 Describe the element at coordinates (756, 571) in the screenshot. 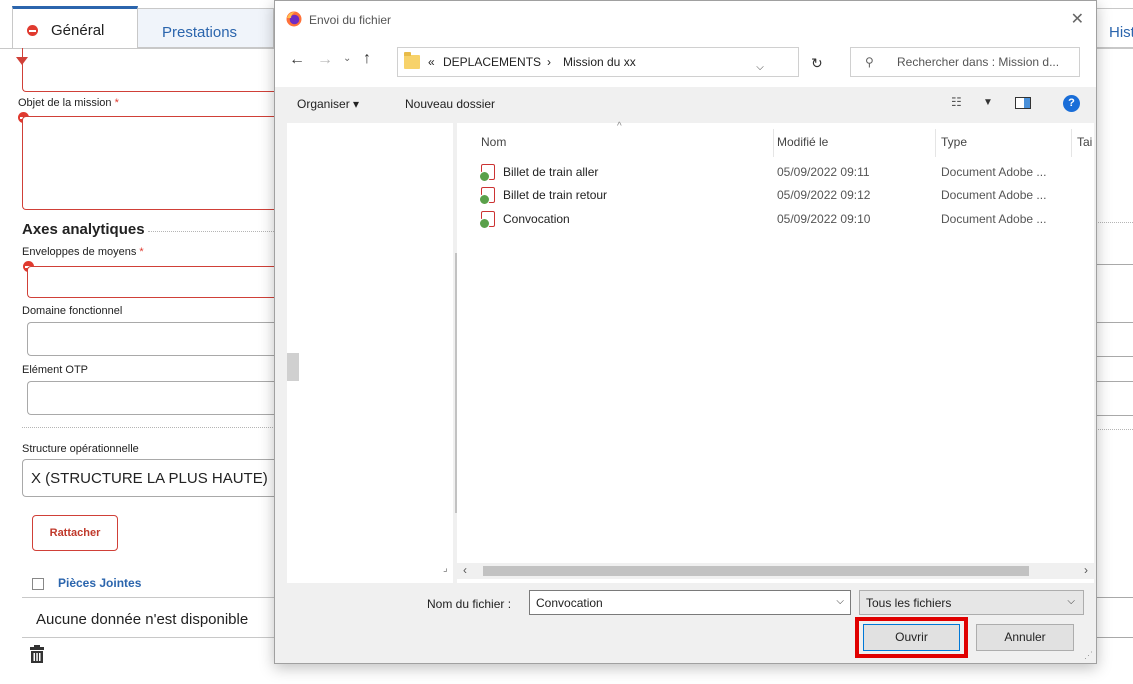

I see `scrollbar-thumb` at that location.